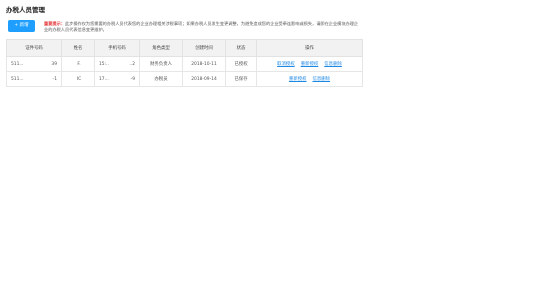 This screenshot has height=281, width=553. What do you see at coordinates (204, 48) in the screenshot?
I see `header-created: 创建时间` at bounding box center [204, 48].